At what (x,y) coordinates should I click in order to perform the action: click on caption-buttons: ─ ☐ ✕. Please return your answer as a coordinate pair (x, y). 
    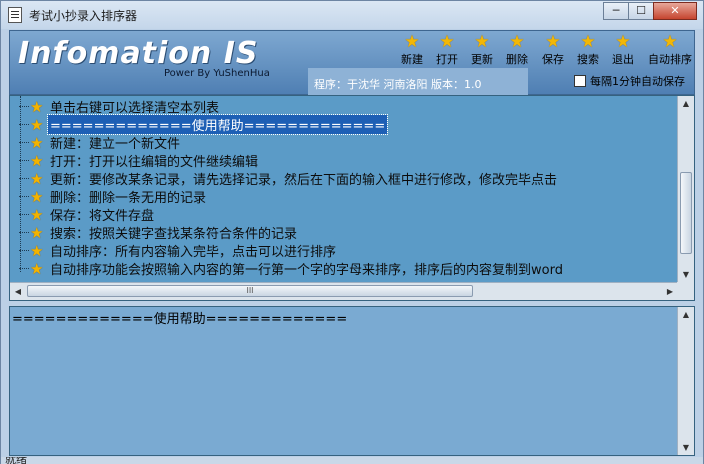
    Looking at the image, I should click on (650, 11).